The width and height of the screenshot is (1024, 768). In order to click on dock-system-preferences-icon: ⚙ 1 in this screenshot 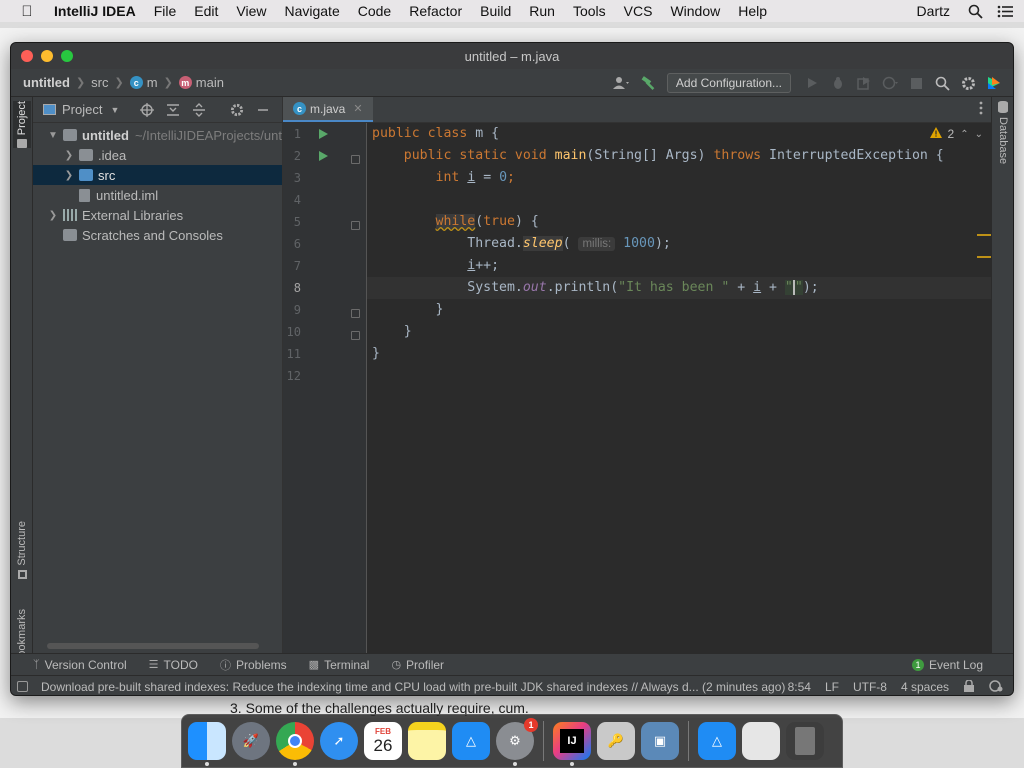, I will do `click(517, 742)`.